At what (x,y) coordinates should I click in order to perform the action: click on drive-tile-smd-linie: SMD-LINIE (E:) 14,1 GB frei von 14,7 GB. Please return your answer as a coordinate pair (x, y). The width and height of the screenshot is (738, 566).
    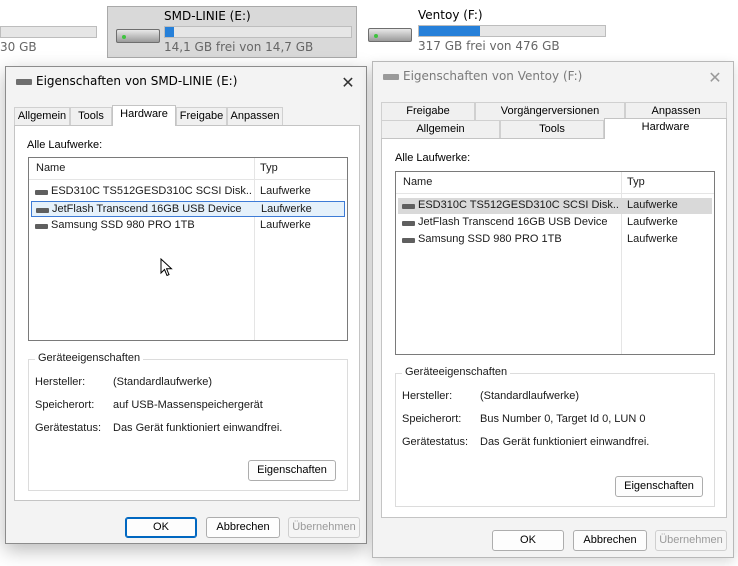
    Looking at the image, I should click on (232, 32).